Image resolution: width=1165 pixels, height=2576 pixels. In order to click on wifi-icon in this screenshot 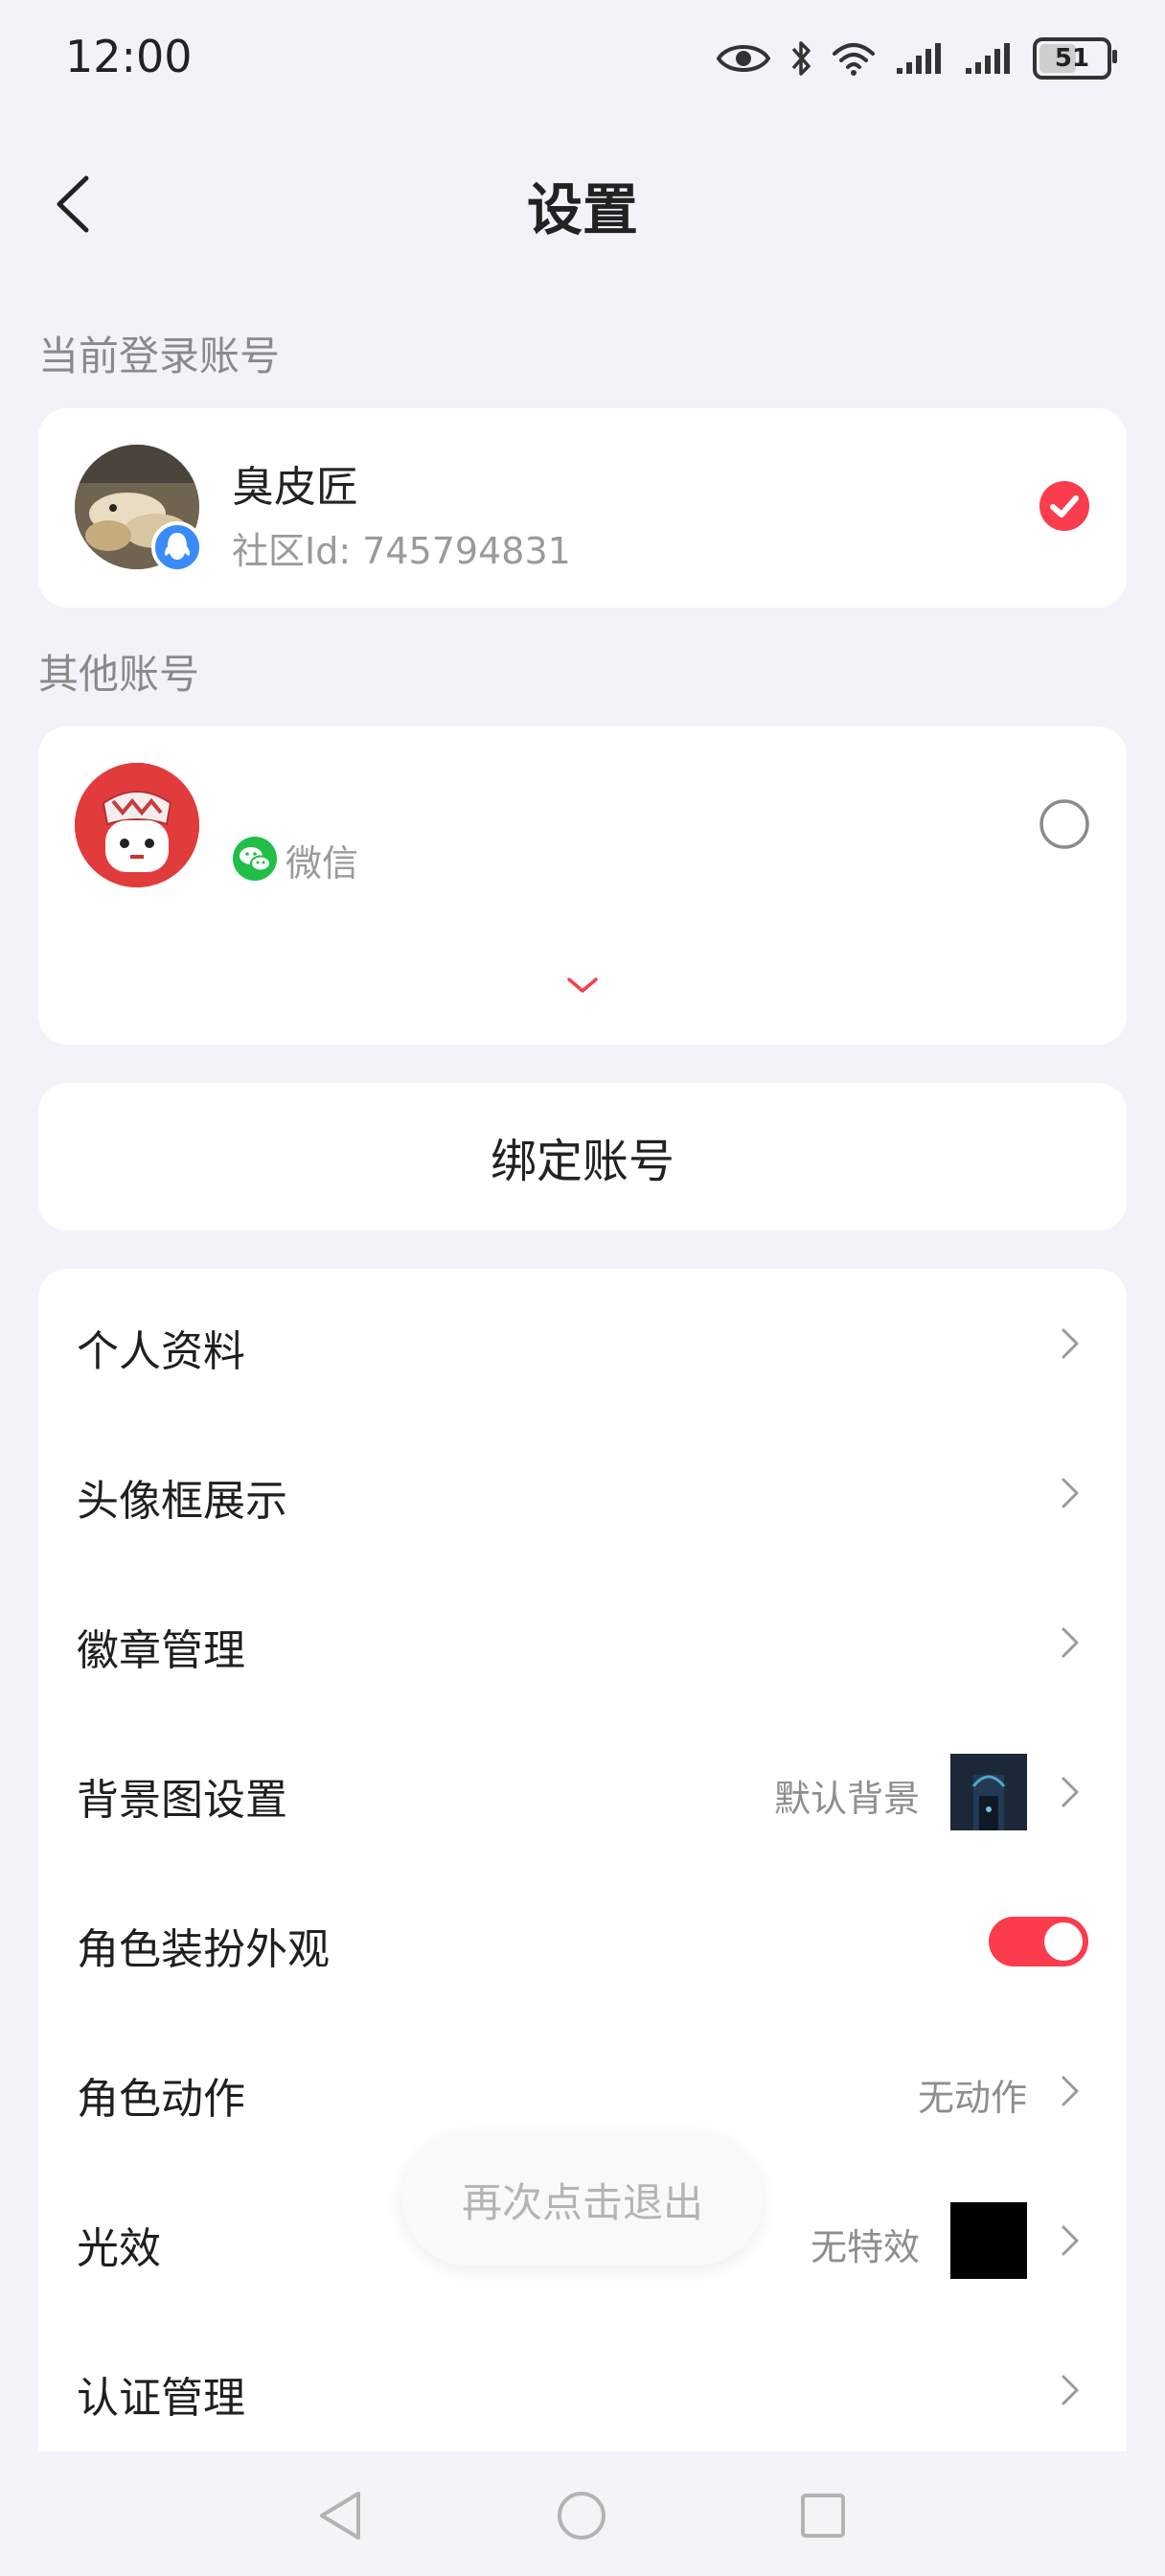, I will do `click(854, 59)`.